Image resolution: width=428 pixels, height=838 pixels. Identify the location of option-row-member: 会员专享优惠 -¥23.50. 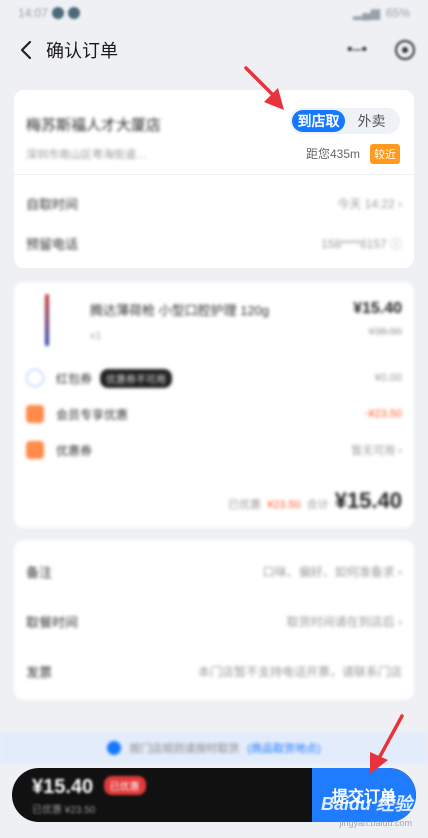
(214, 414).